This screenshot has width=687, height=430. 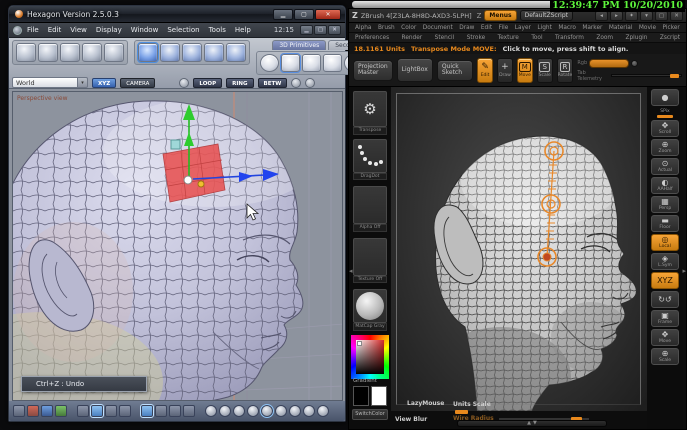 I want to click on view-blur-button: View Blur, so click(x=411, y=419).